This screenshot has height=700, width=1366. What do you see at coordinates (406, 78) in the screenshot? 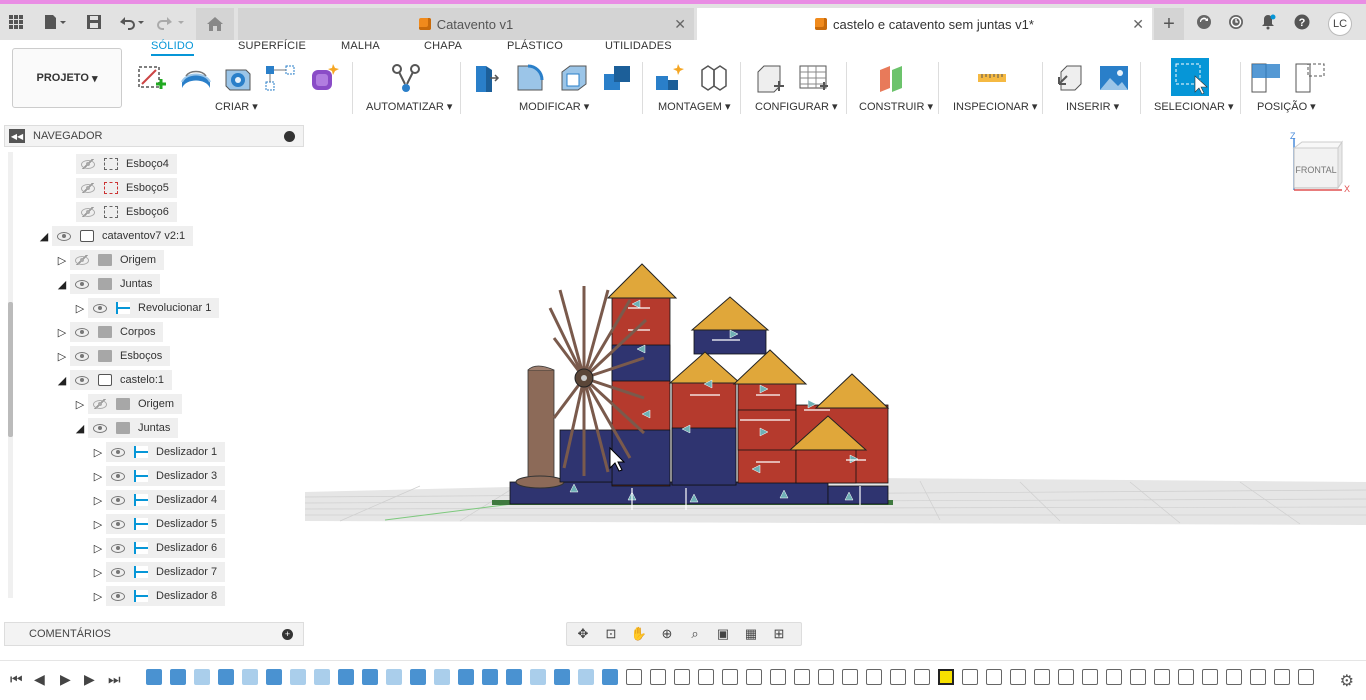
I see `automate-icon` at bounding box center [406, 78].